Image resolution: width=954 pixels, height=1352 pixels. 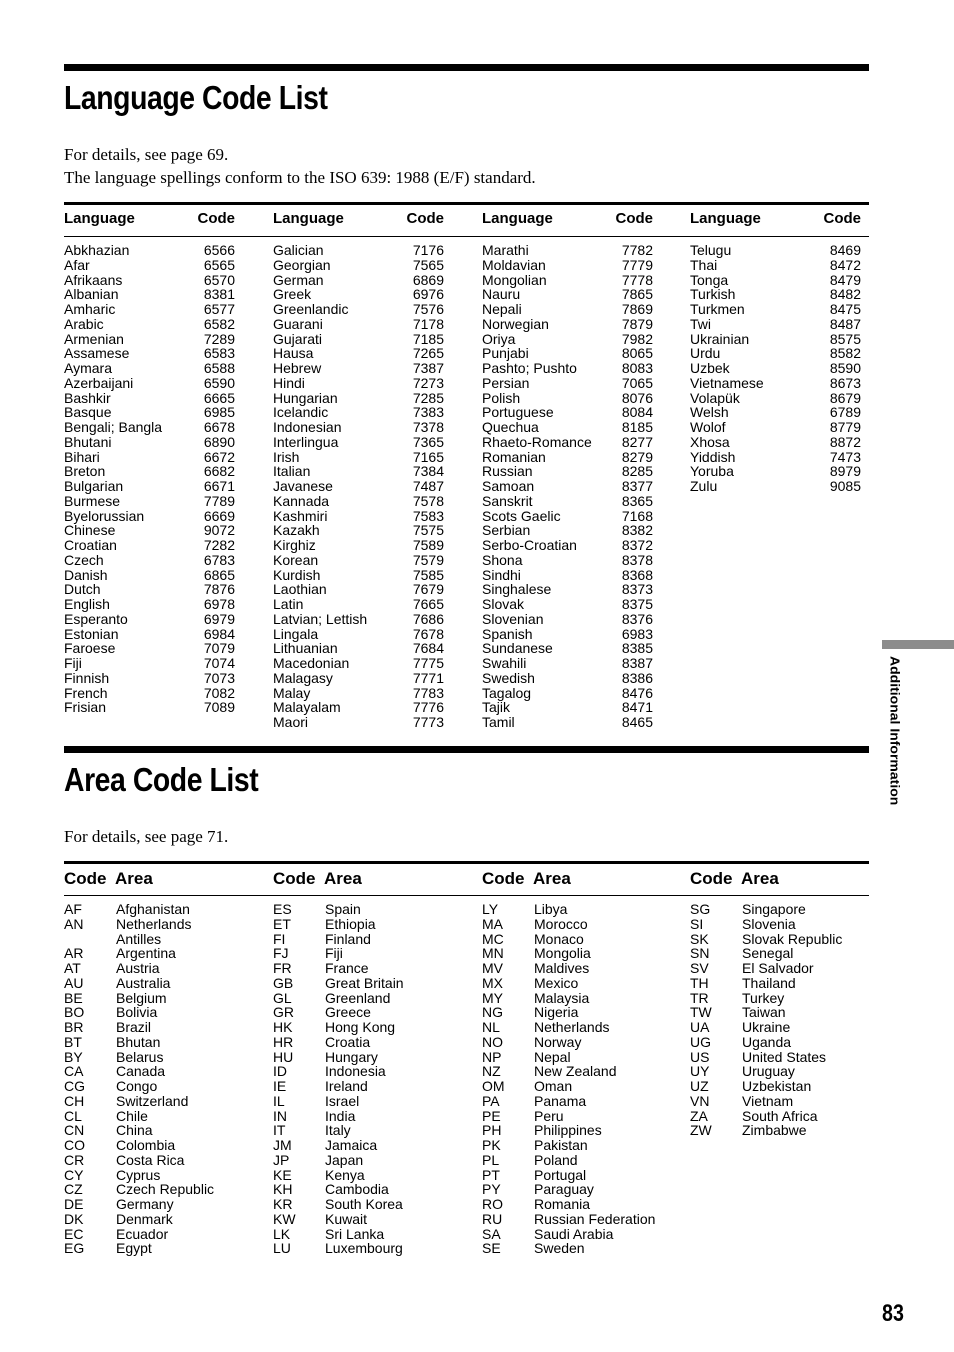 What do you see at coordinates (769, 982) in the screenshot?
I see `area-name: Thailand` at bounding box center [769, 982].